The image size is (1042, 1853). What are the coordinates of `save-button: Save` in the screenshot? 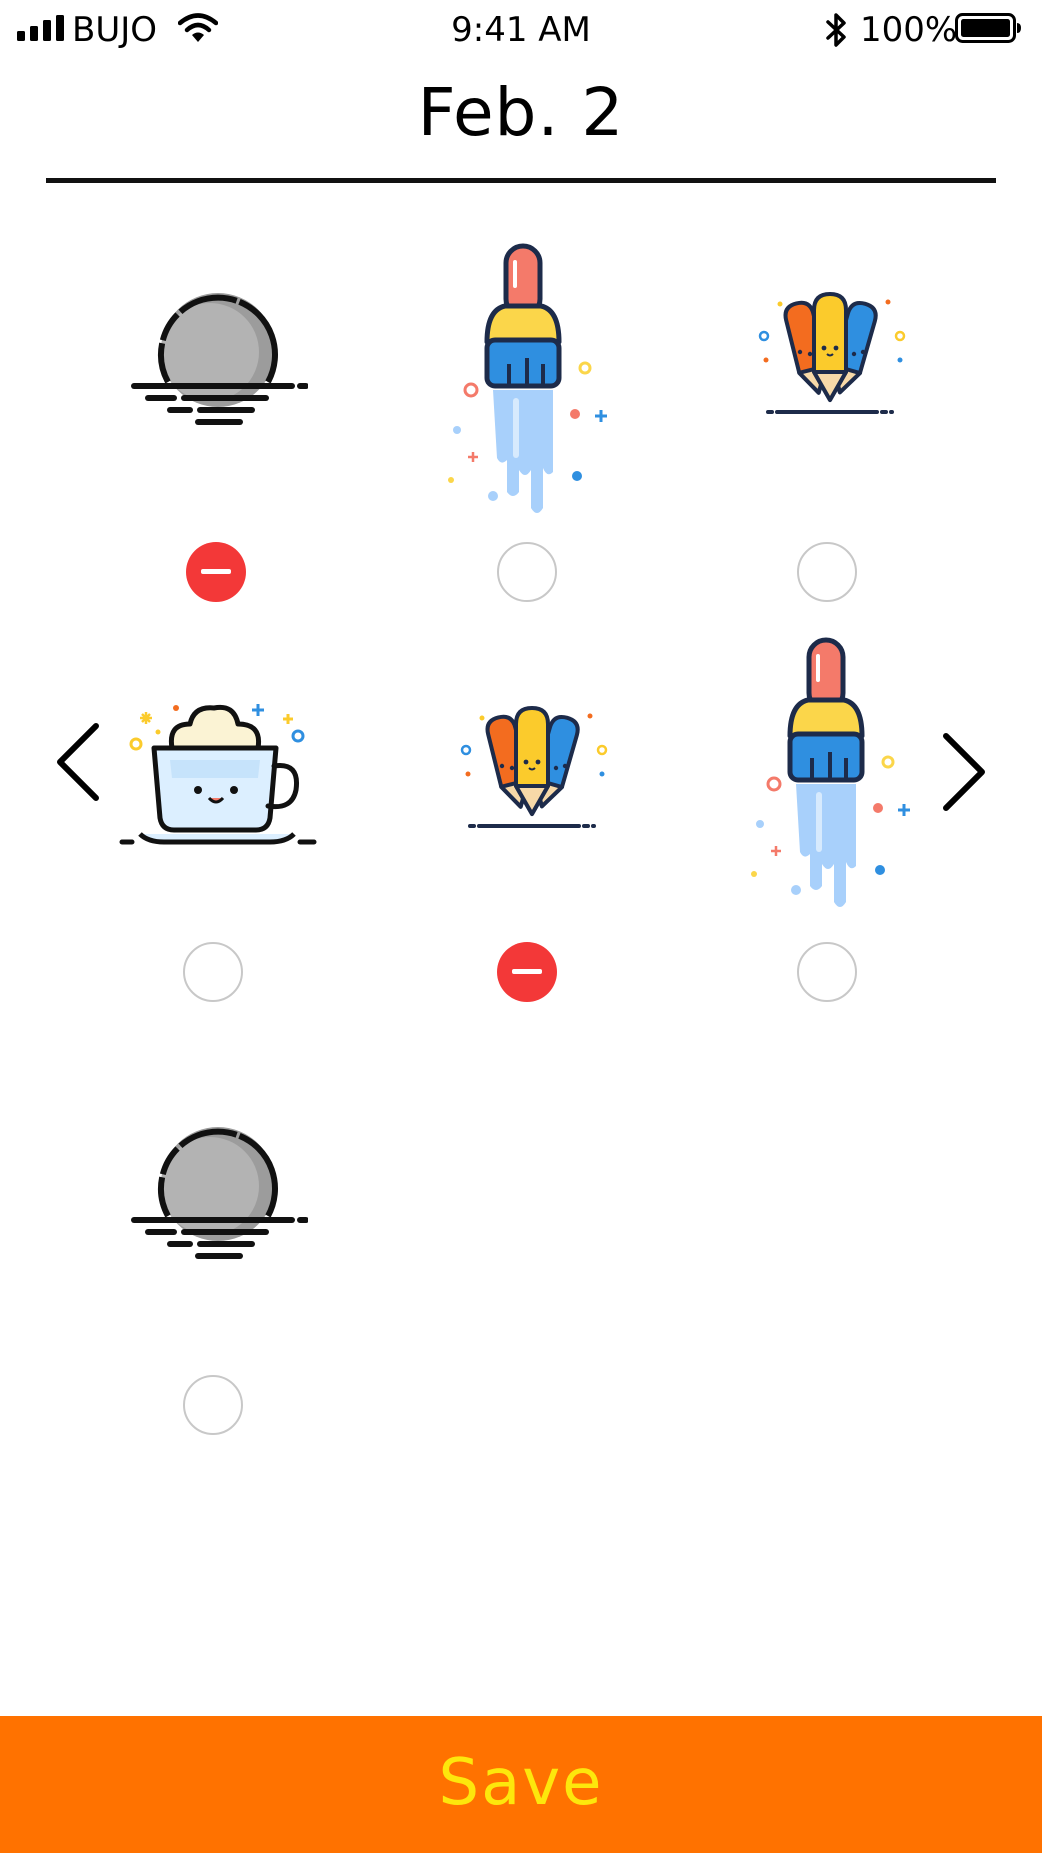 It's located at (521, 1784).